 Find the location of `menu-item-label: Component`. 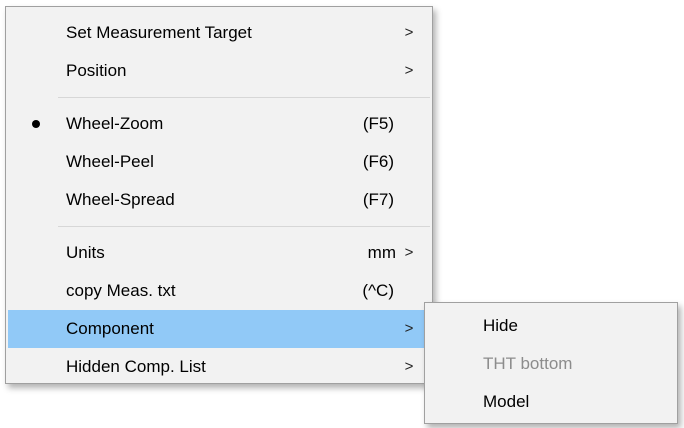

menu-item-label: Component is located at coordinates (110, 328).